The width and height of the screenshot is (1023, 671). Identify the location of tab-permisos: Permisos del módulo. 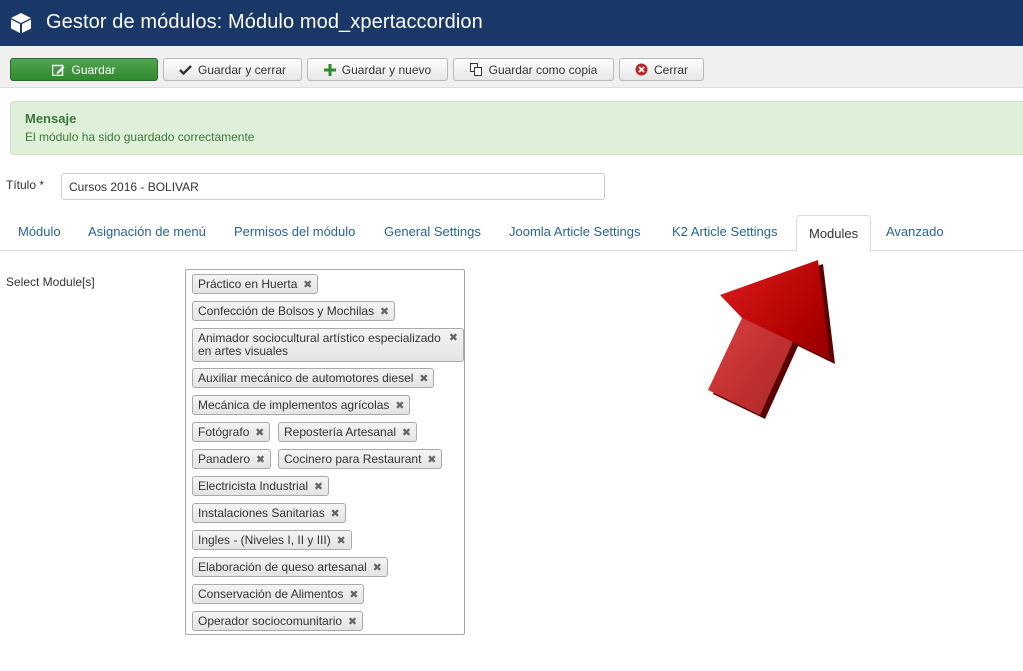
(294, 232).